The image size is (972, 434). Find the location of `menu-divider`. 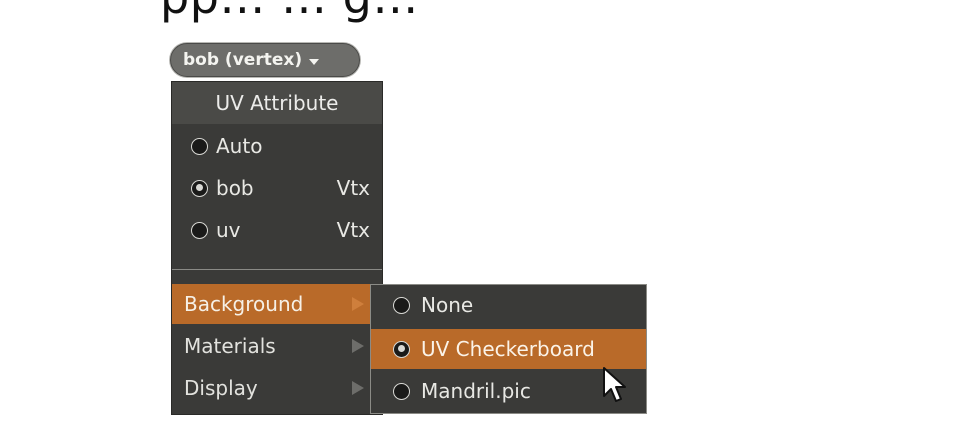

menu-divider is located at coordinates (277, 269).